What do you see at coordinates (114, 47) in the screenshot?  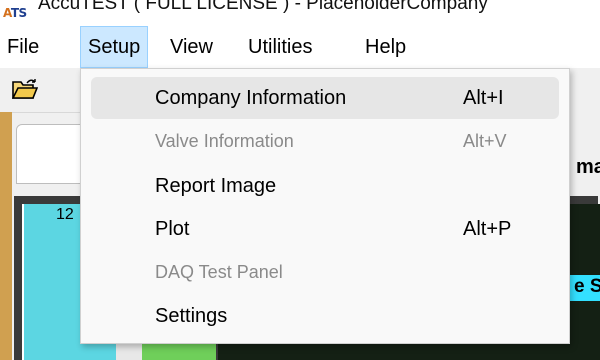 I see `menu-setup: Setup` at bounding box center [114, 47].